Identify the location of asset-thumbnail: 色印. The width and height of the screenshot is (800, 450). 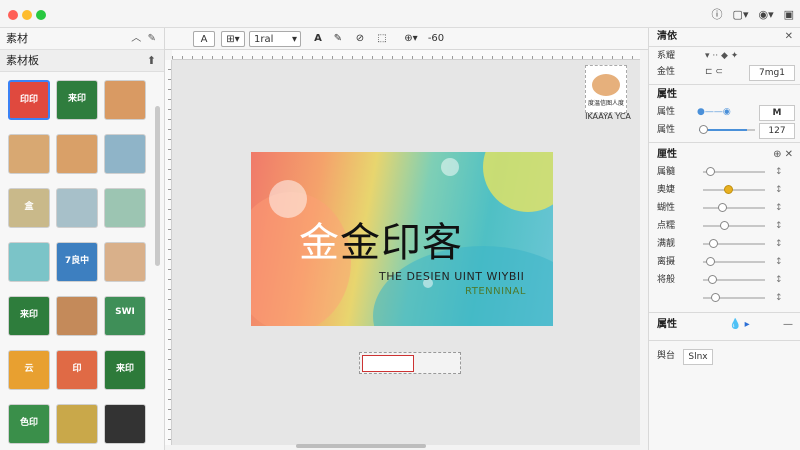
(29, 424).